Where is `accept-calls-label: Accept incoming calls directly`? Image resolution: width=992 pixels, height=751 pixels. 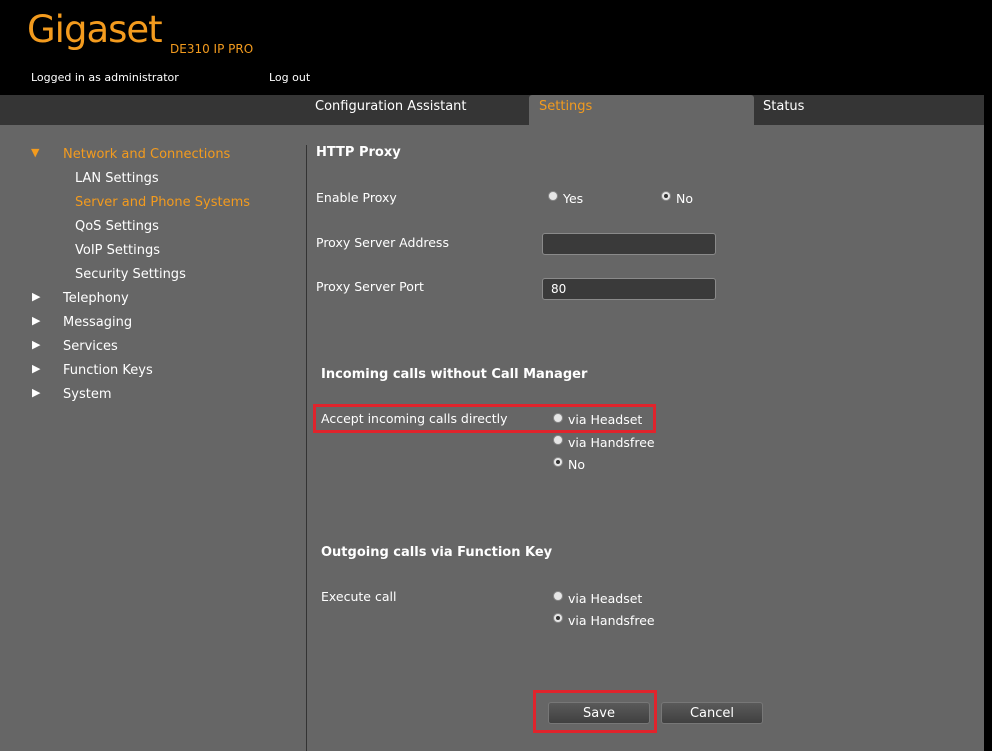
accept-calls-label: Accept incoming calls directly is located at coordinates (414, 418).